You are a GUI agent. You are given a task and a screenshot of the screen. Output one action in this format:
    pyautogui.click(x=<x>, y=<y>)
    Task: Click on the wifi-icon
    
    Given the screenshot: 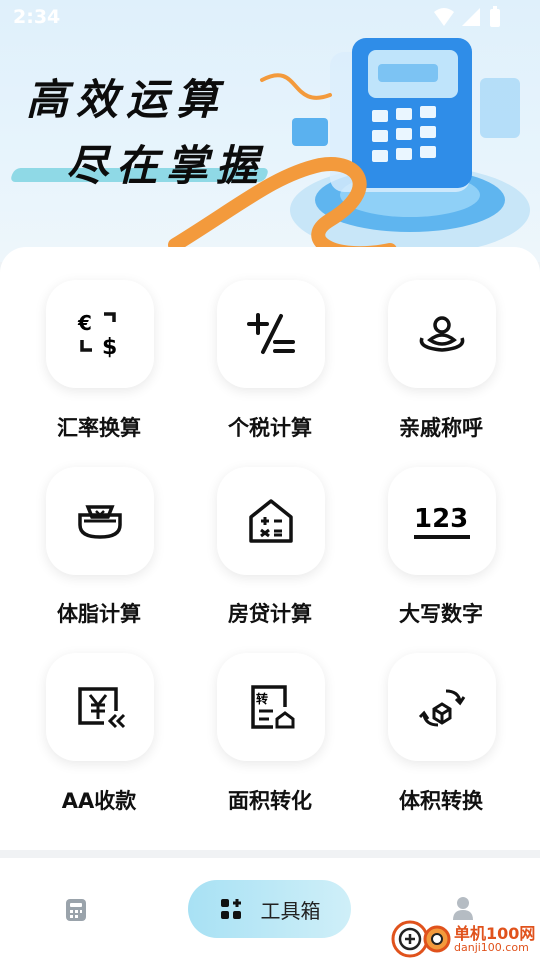 What is the action you would take?
    pyautogui.click(x=444, y=17)
    